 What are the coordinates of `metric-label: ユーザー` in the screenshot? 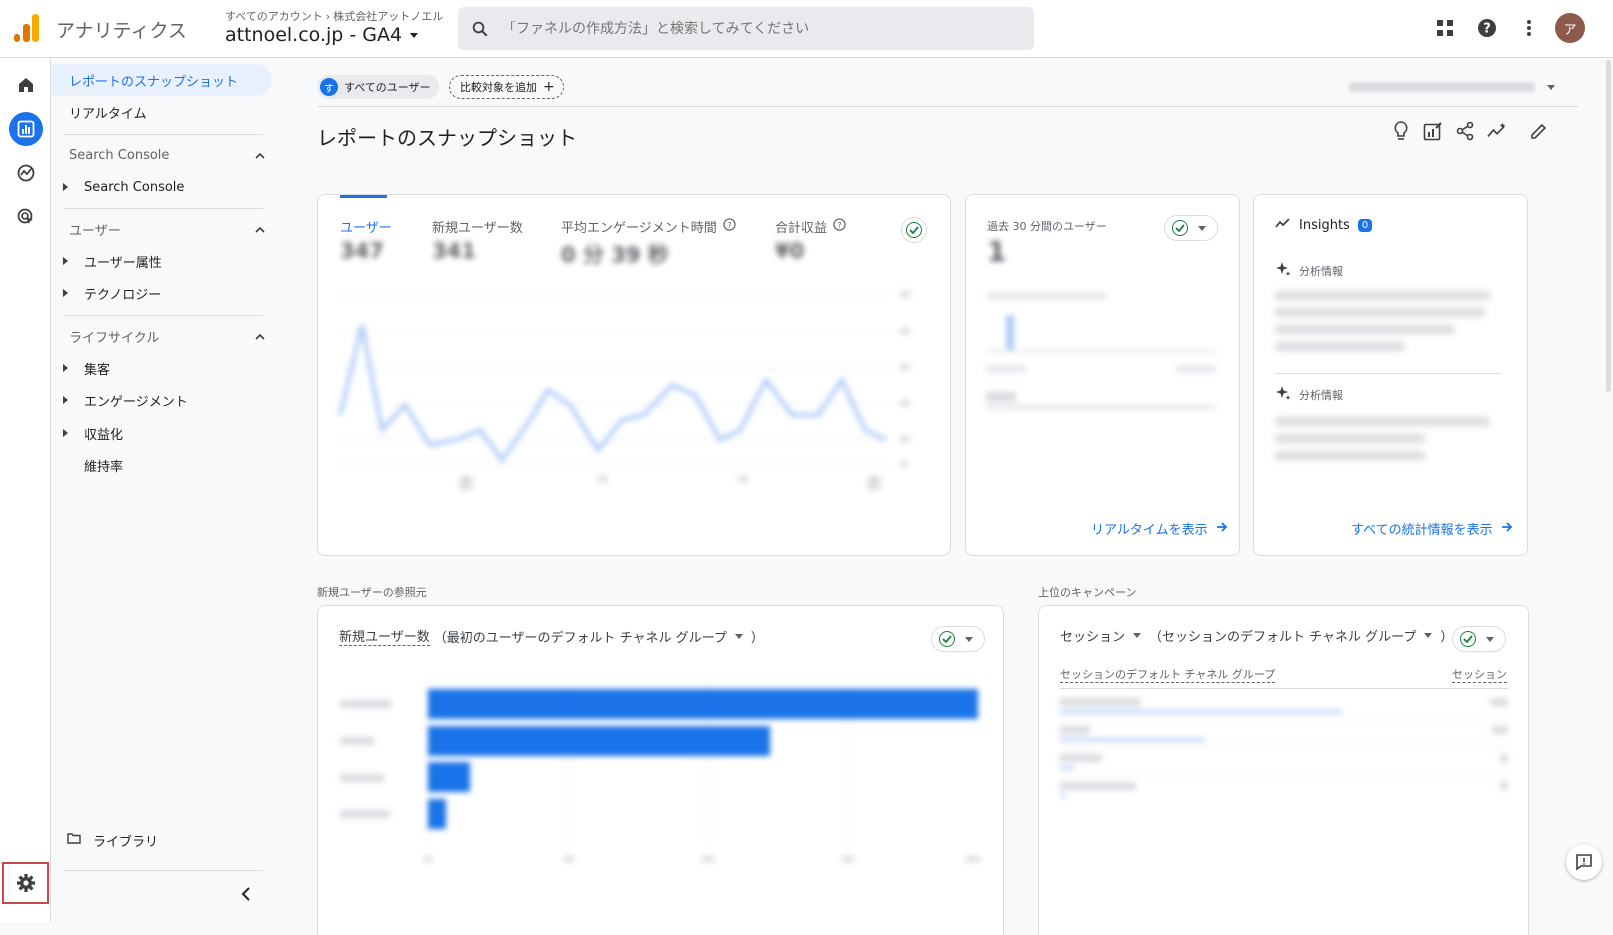 It's located at (366, 228).